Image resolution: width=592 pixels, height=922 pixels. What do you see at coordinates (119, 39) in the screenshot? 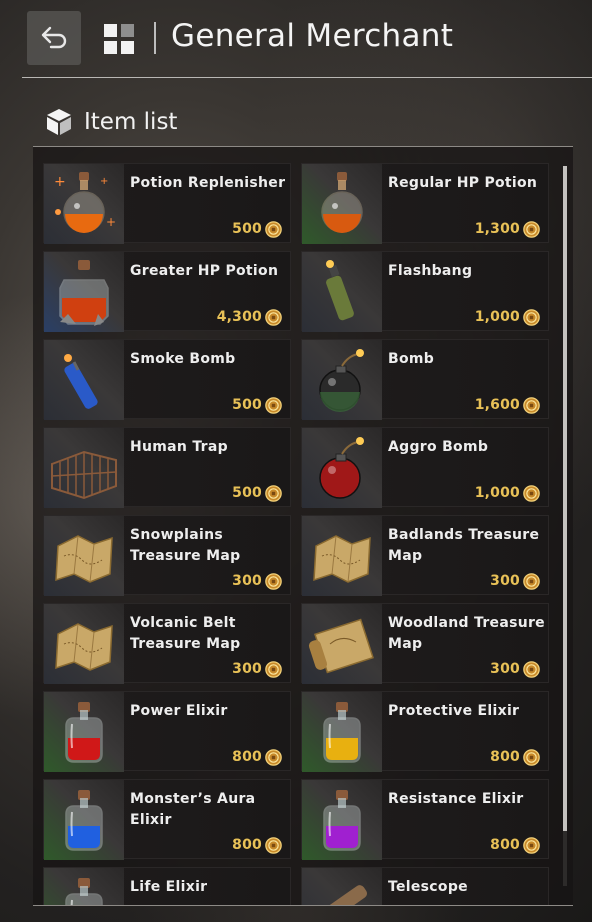
I see `menu-grid-icon` at bounding box center [119, 39].